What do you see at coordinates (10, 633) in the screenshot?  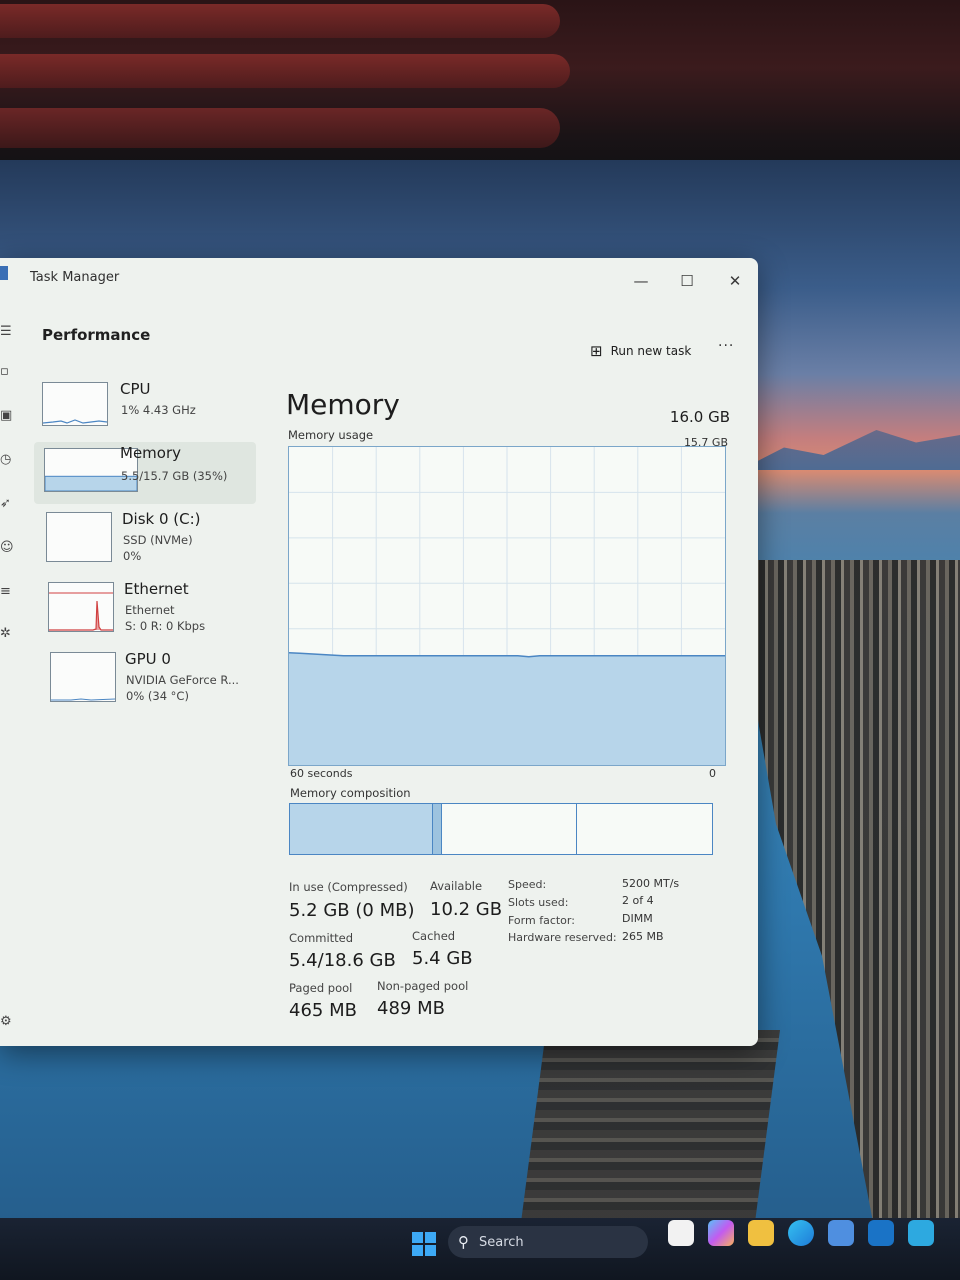 I see `services-icon: ✲` at bounding box center [10, 633].